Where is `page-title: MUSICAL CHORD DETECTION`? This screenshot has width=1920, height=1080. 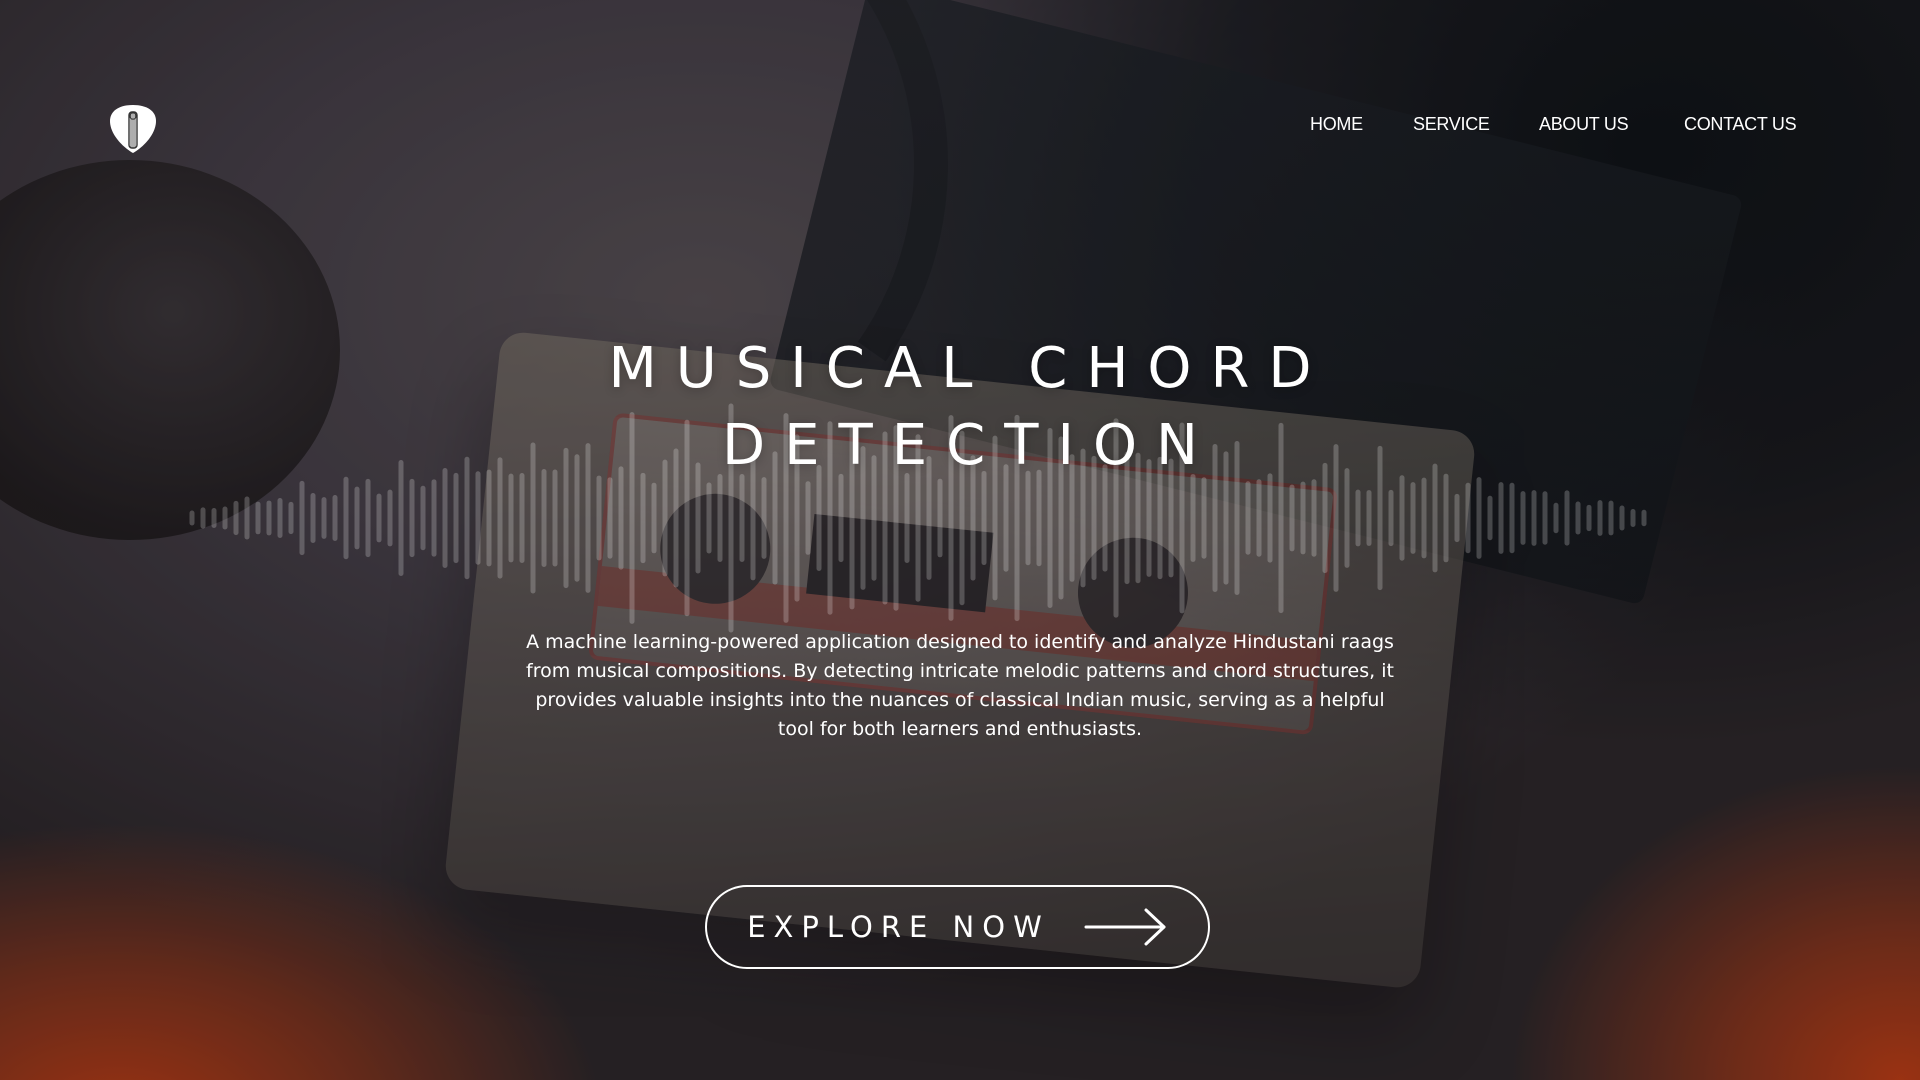 page-title: MUSICAL CHORD DETECTION is located at coordinates (960, 407).